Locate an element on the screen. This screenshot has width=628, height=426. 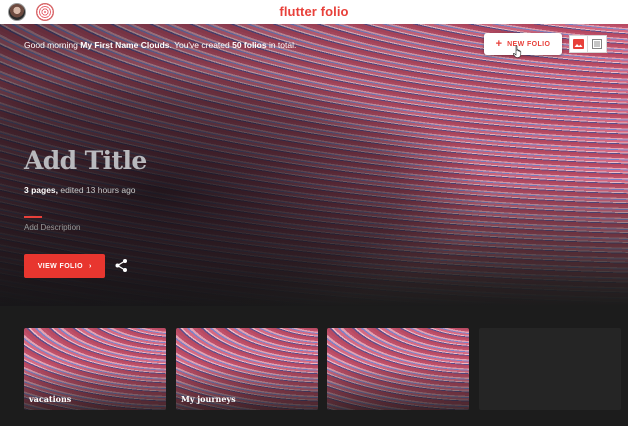
list-view-icon is located at coordinates (597, 44).